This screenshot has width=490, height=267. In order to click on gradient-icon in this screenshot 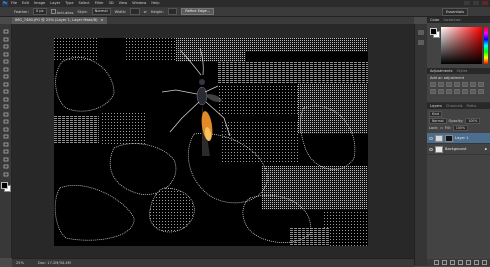, I will do `click(5, 114)`.